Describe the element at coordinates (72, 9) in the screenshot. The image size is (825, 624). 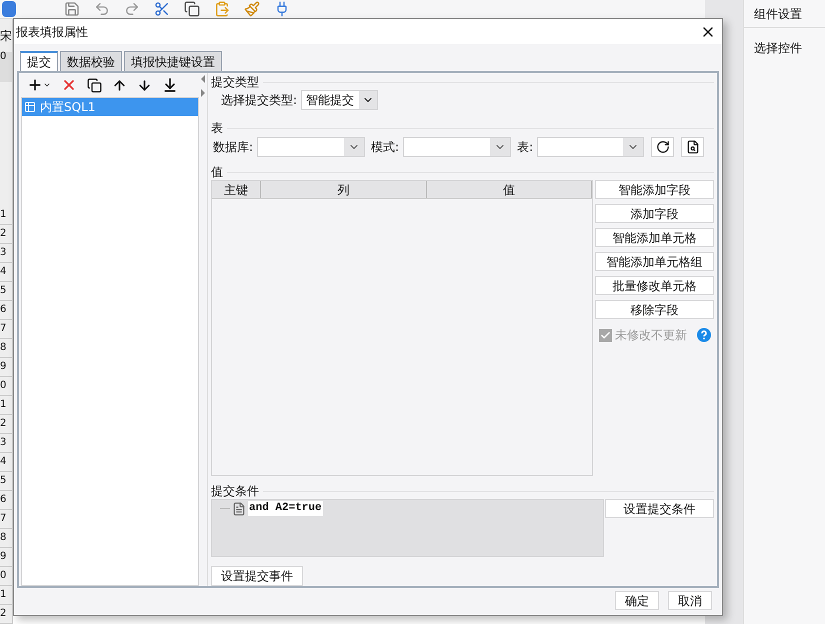
I see `save-icon` at that location.